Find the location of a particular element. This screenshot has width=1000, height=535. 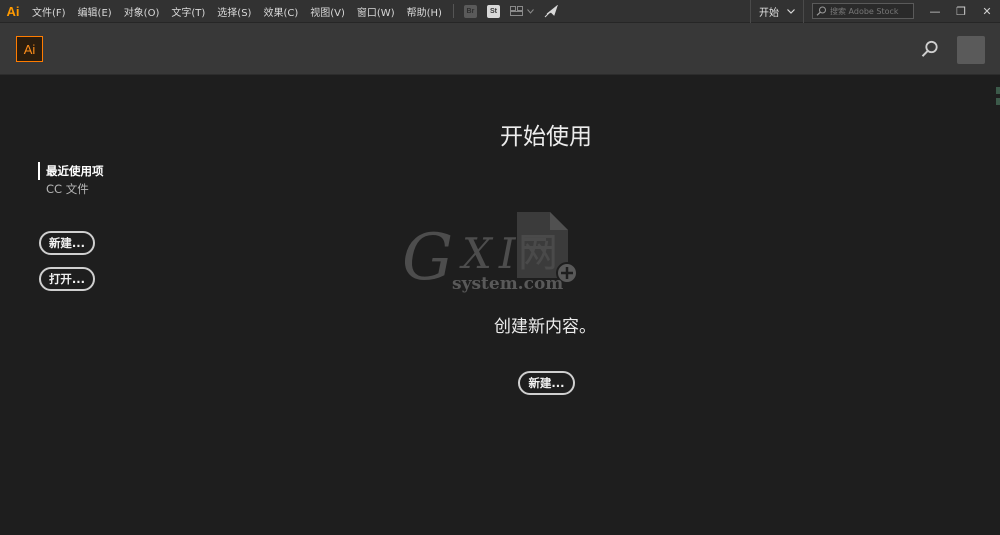

menu-view: 视图(V) is located at coordinates (327, 11).